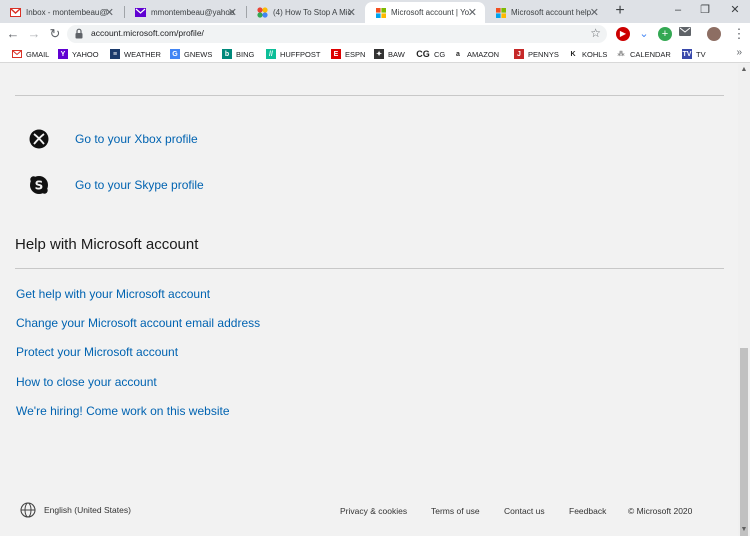  Describe the element at coordinates (744, 530) in the screenshot. I see `scroll-down-arrow-icon: ▼` at that location.